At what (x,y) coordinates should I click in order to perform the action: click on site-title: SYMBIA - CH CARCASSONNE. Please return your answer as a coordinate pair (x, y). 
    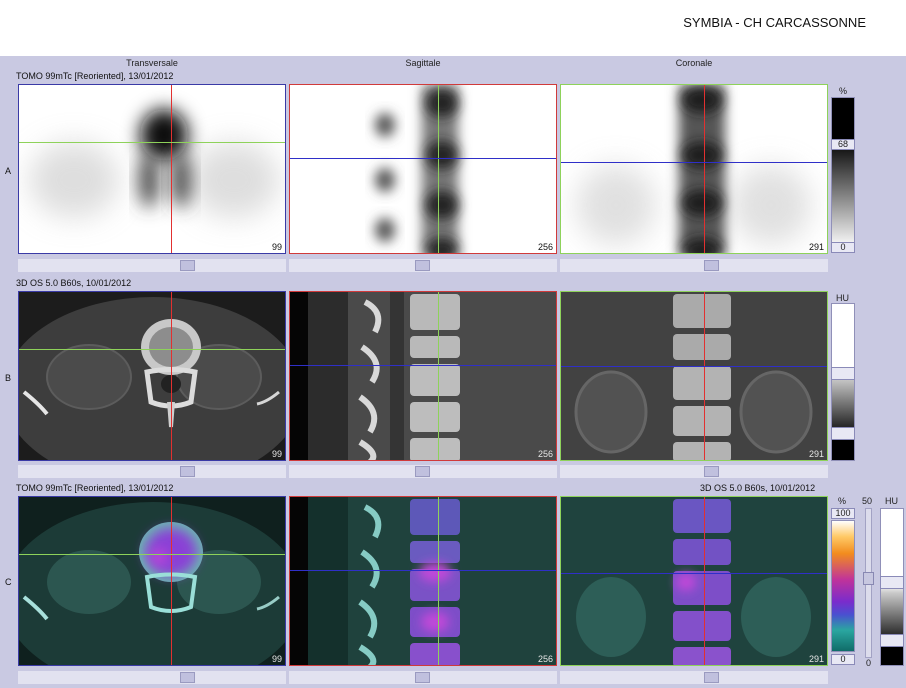
    Looking at the image, I should click on (774, 22).